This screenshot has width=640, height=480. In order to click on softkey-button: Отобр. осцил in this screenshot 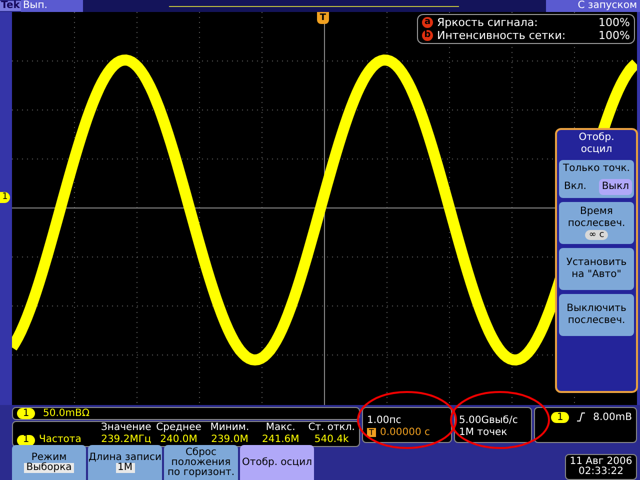, I will do `click(277, 462)`.